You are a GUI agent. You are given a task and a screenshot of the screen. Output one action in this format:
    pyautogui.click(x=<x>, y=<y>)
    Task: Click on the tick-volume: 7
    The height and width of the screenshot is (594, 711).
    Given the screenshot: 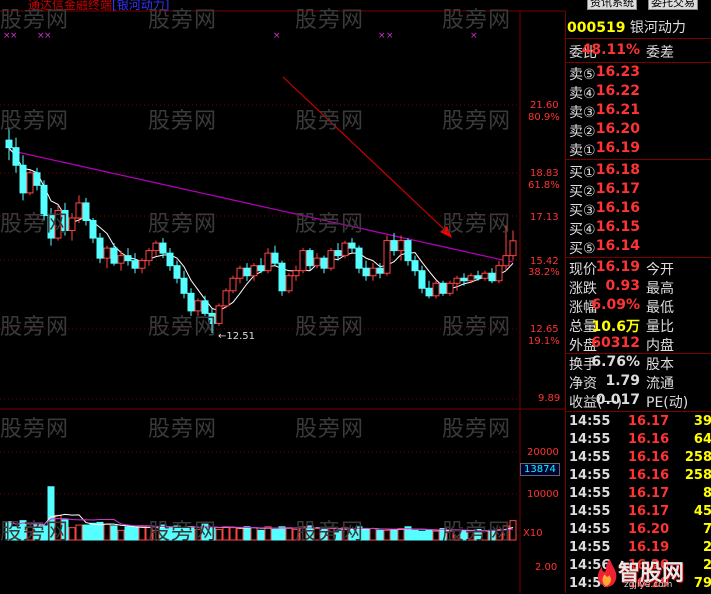 What is the action you would take?
    pyautogui.click(x=706, y=529)
    